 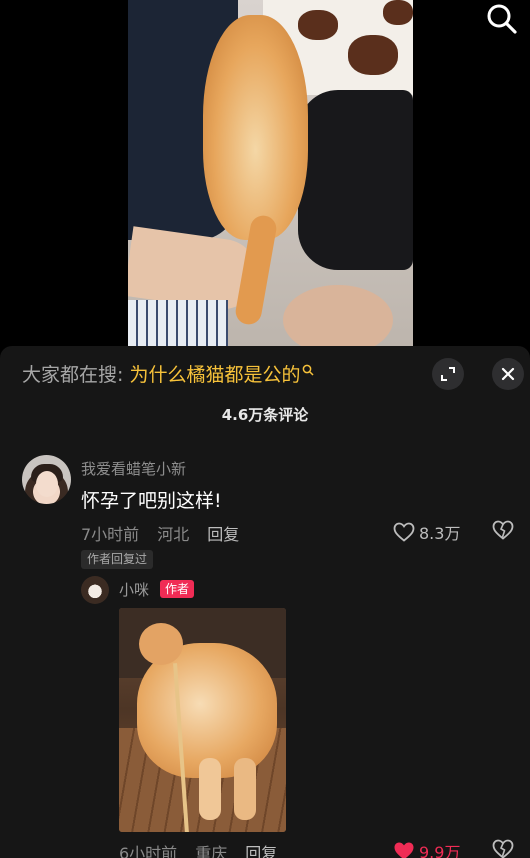 I want to click on reply-meta: 6小时前 重庆 回复, so click(x=207, y=849).